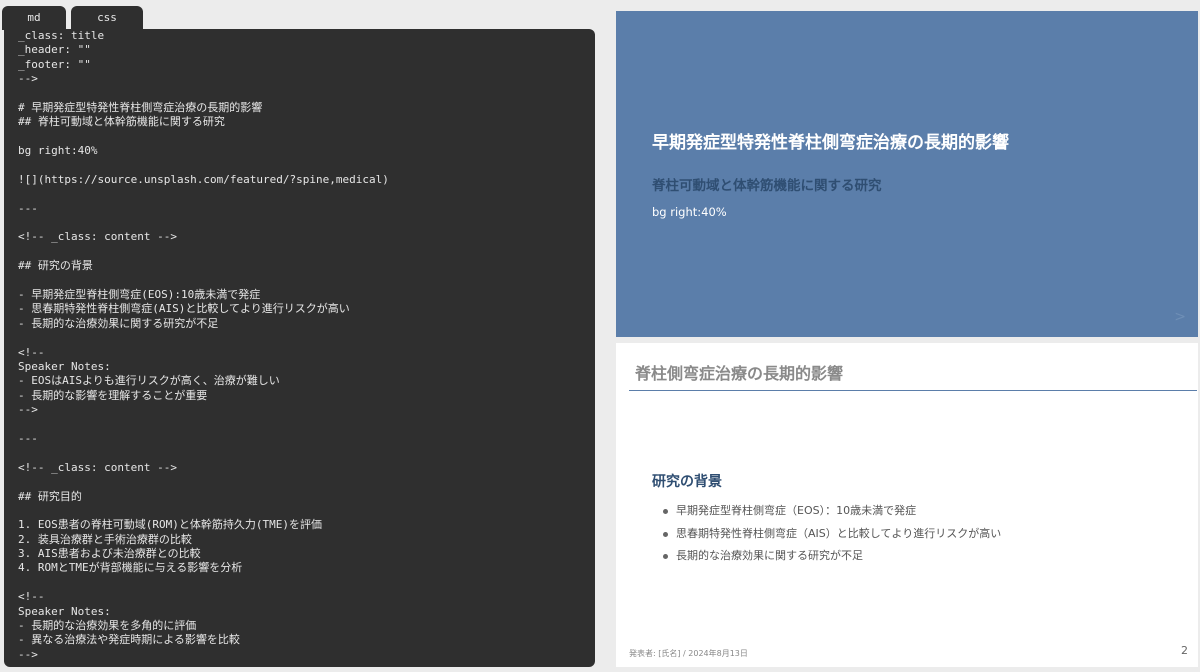 This screenshot has height=672, width=1200. I want to click on page-number: 2, so click(1184, 650).